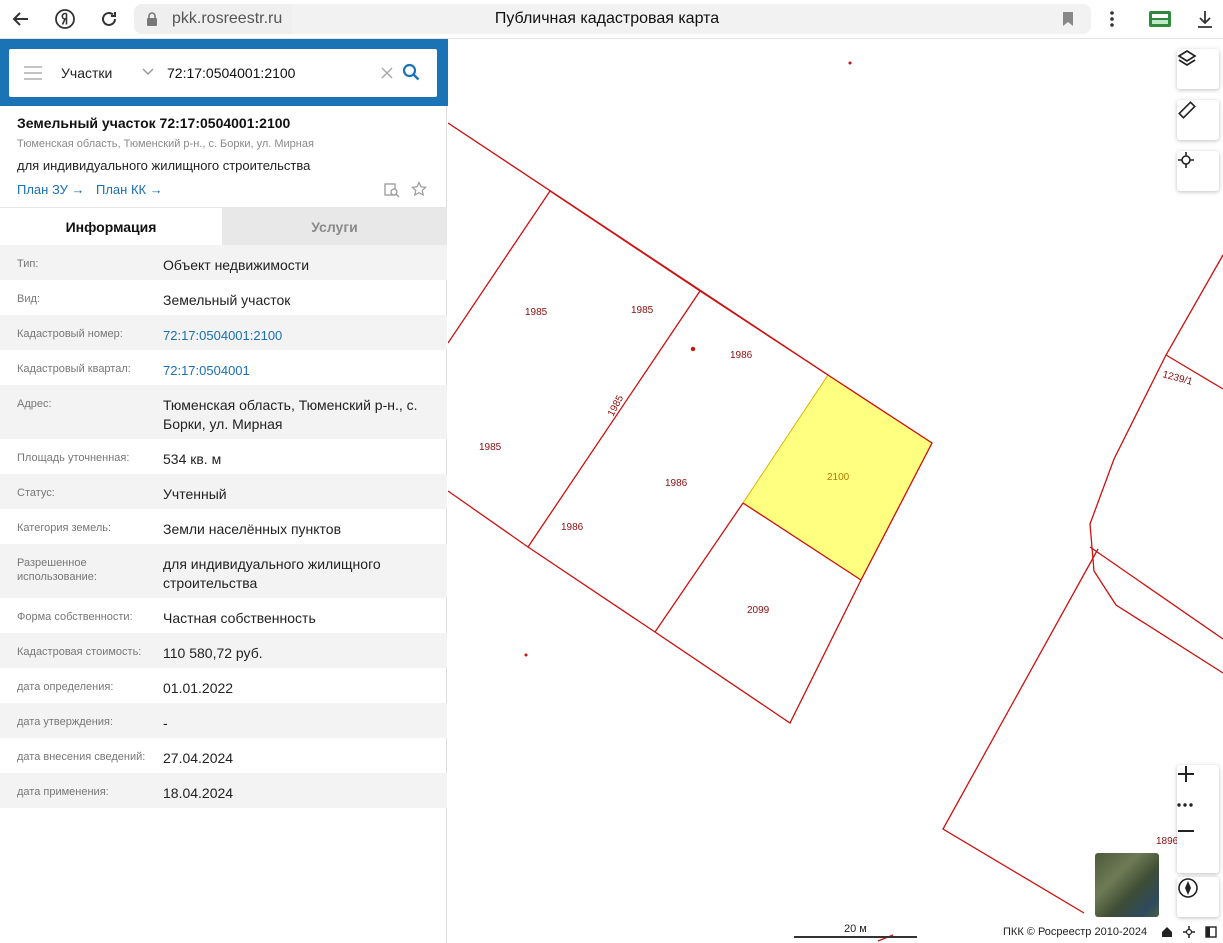 The image size is (1223, 943). Describe the element at coordinates (227, 300) in the screenshot. I see `info-value: Земельный участок` at that location.